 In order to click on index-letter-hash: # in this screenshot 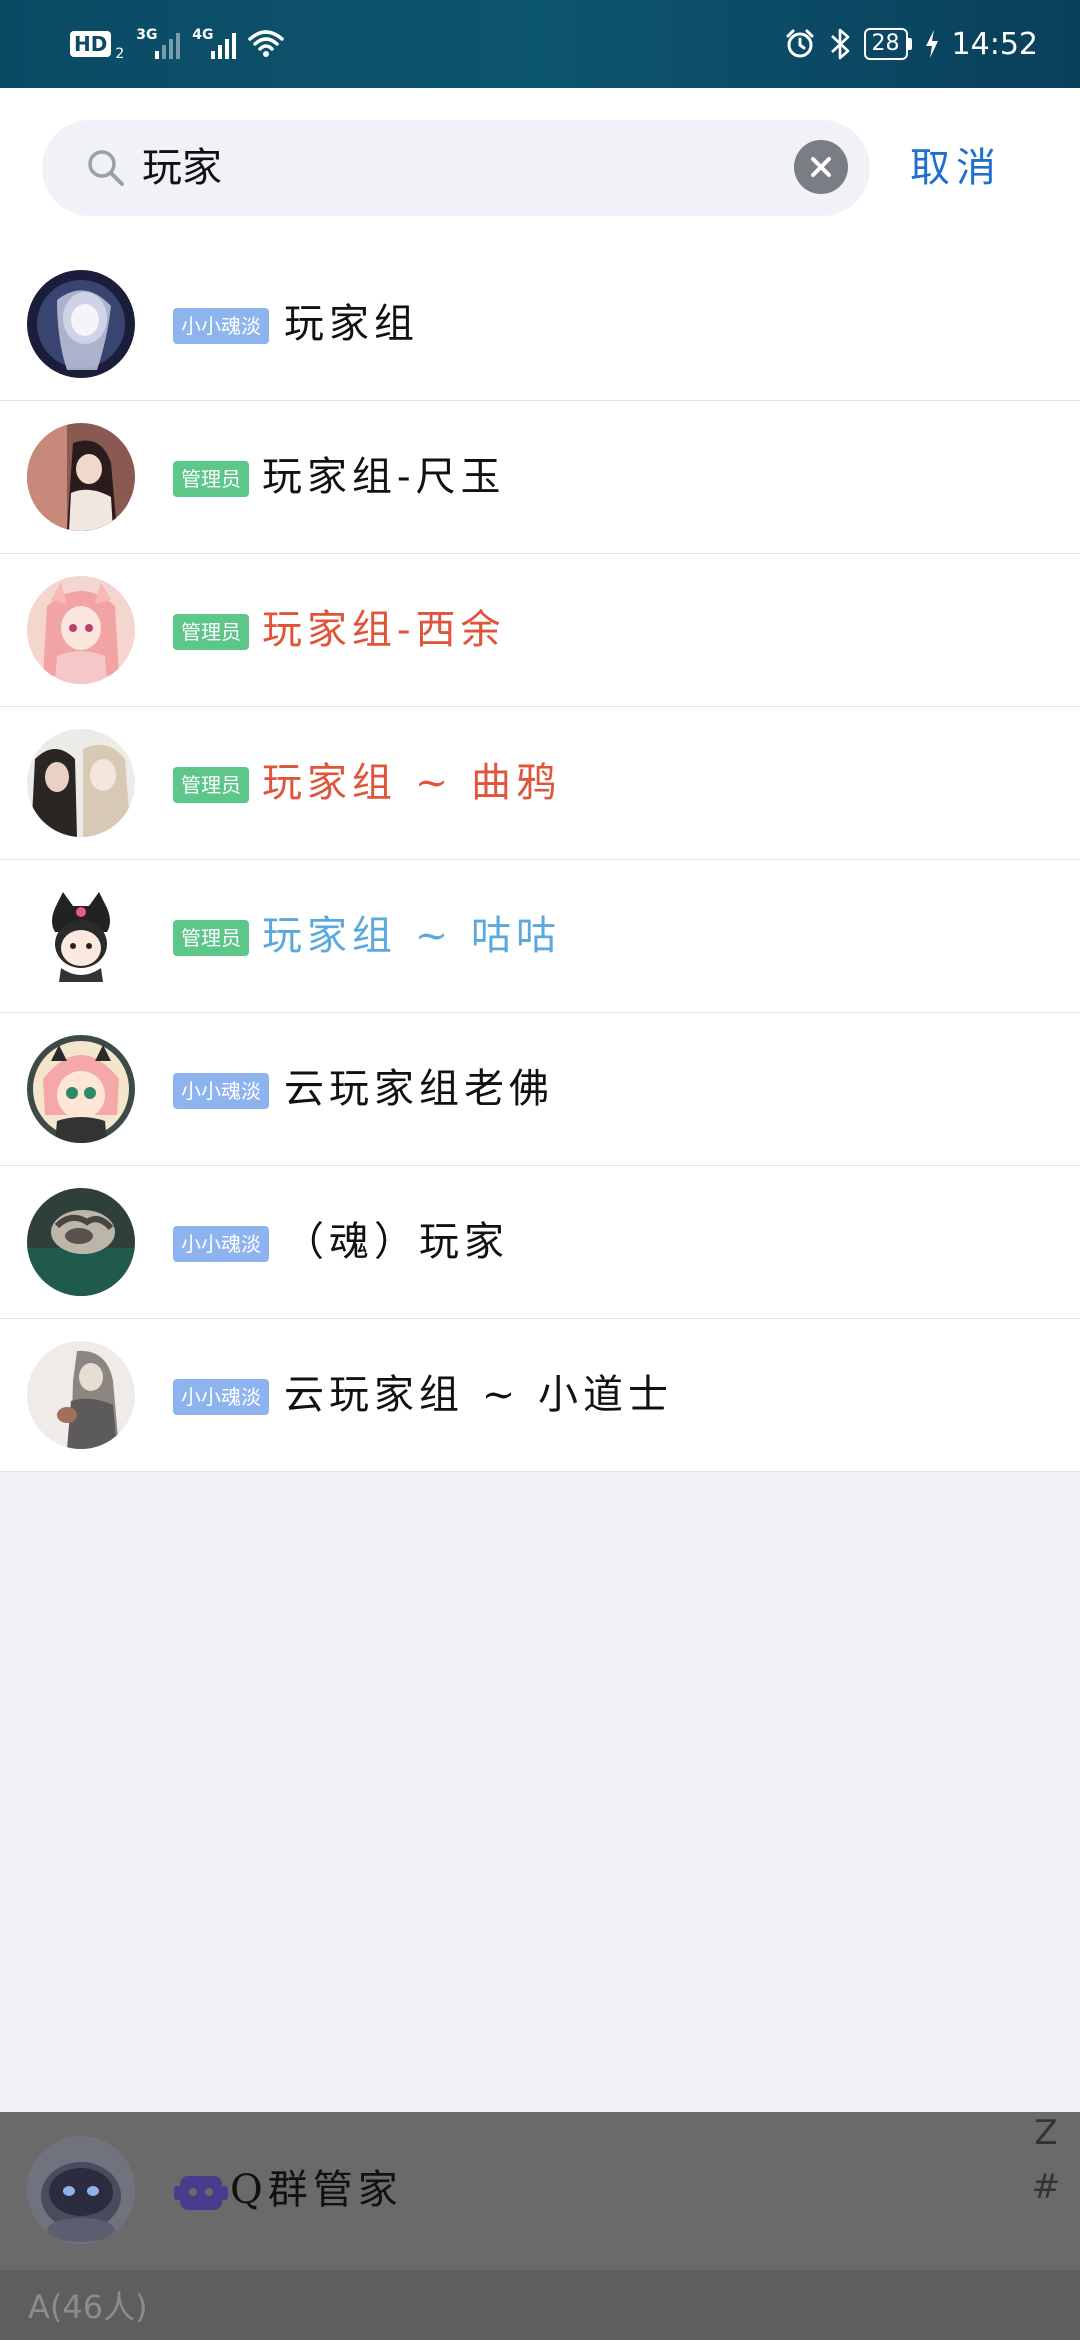, I will do `click(1046, 2187)`.